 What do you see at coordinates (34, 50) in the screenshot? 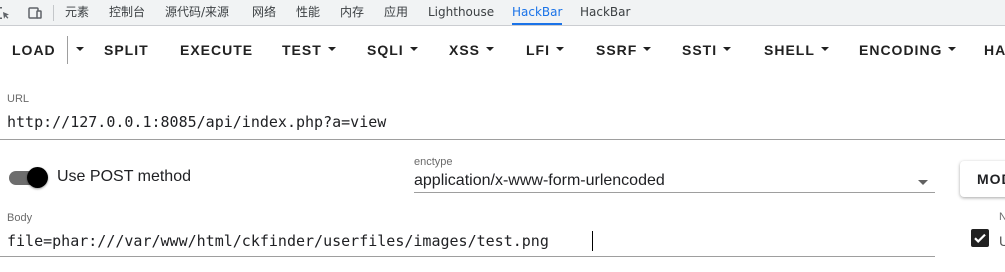
I see `load-button: LOAD` at bounding box center [34, 50].